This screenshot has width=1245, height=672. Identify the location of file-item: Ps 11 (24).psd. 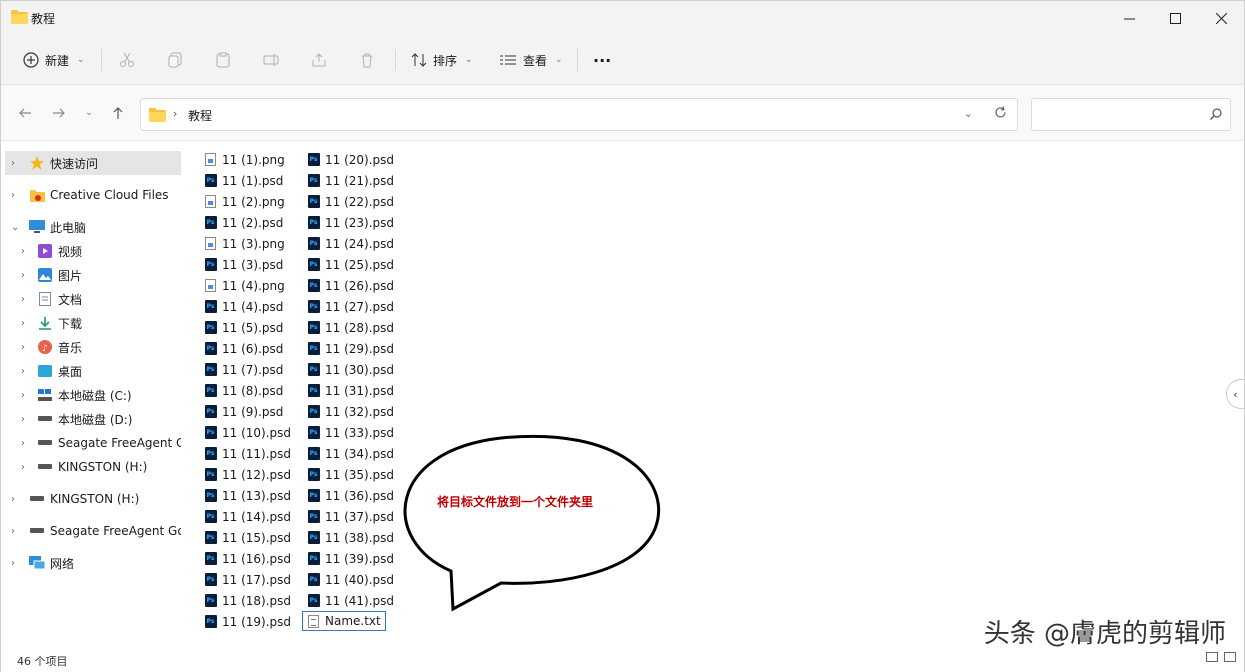
(350, 243).